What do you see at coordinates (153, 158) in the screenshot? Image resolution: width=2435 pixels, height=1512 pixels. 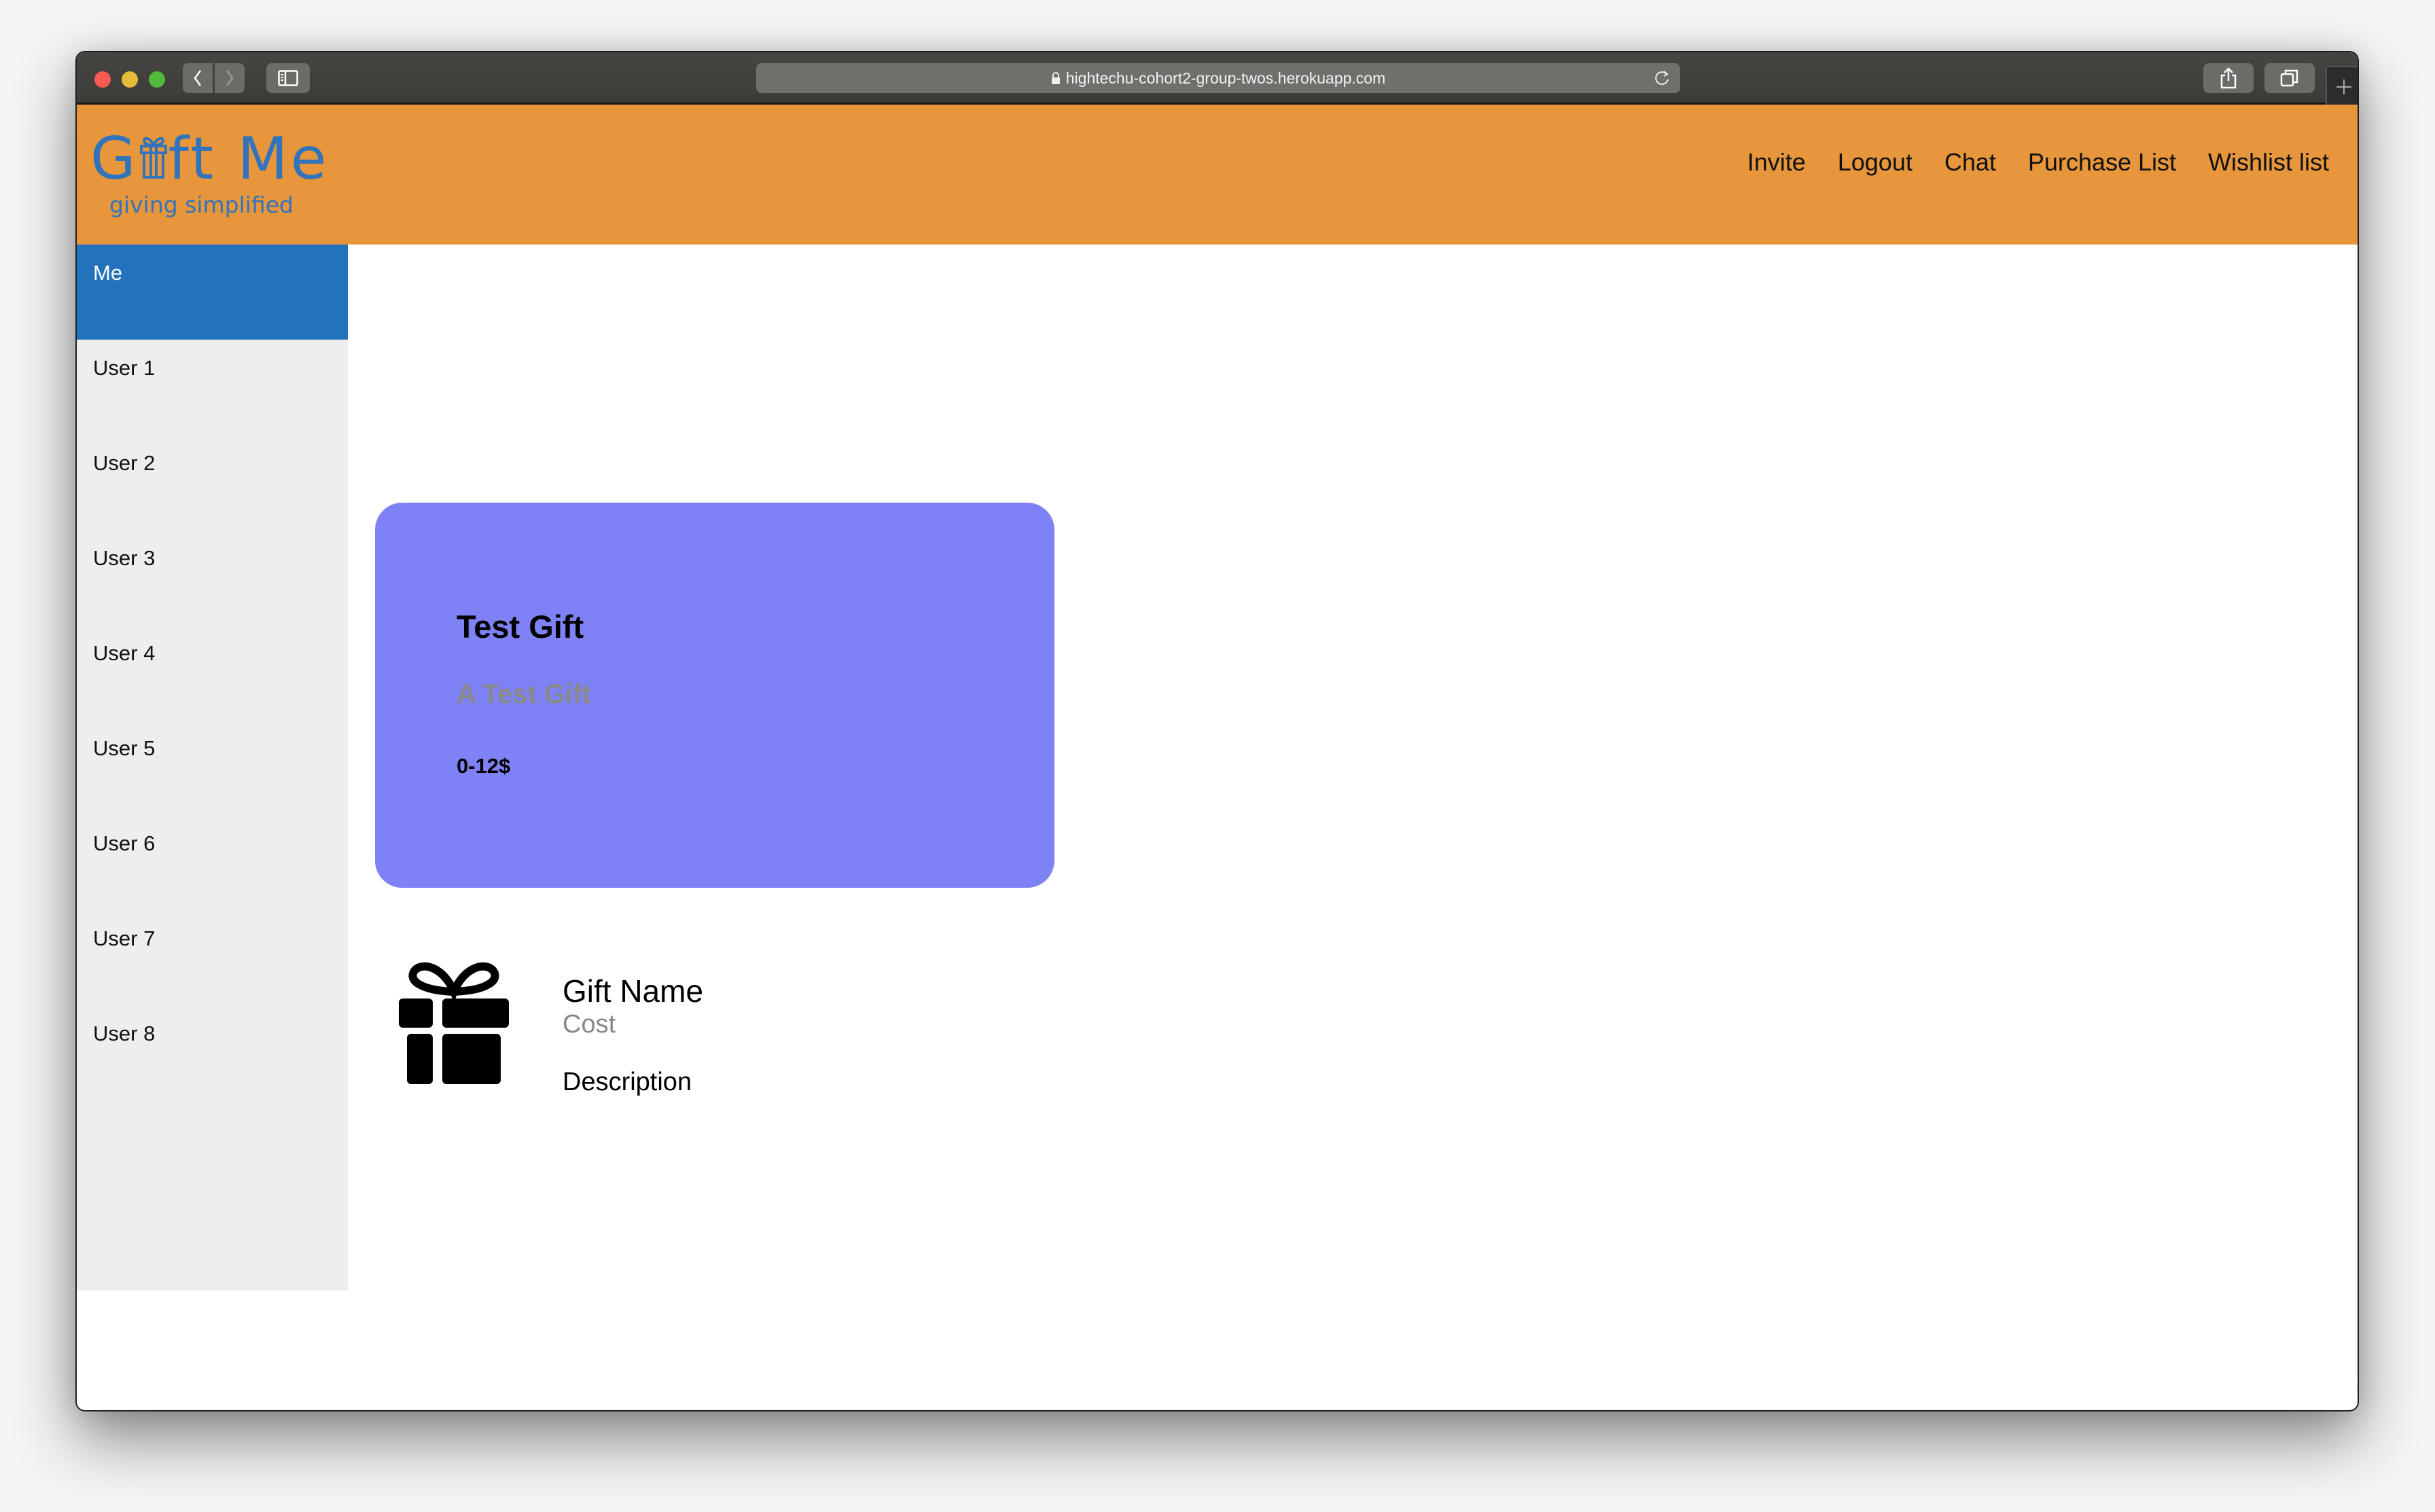 I see `gift-logo-icon` at bounding box center [153, 158].